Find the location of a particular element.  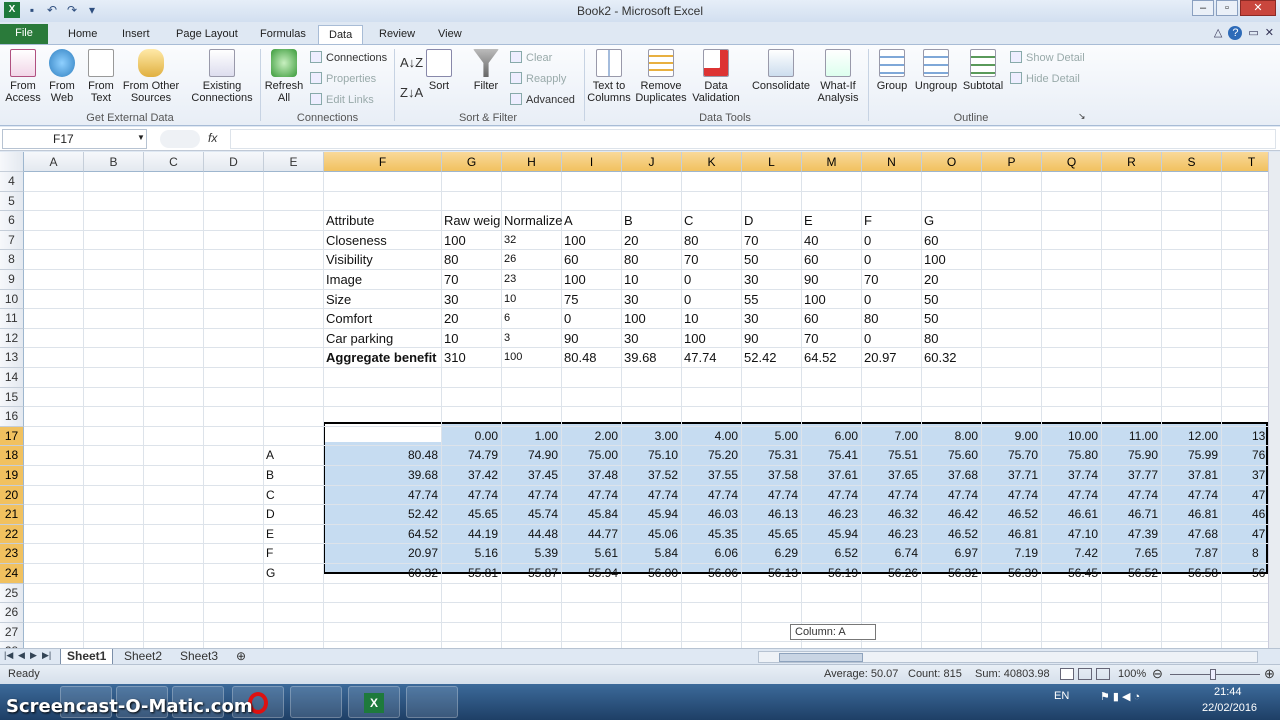

table1-cell: Visibility is located at coordinates (384, 259).